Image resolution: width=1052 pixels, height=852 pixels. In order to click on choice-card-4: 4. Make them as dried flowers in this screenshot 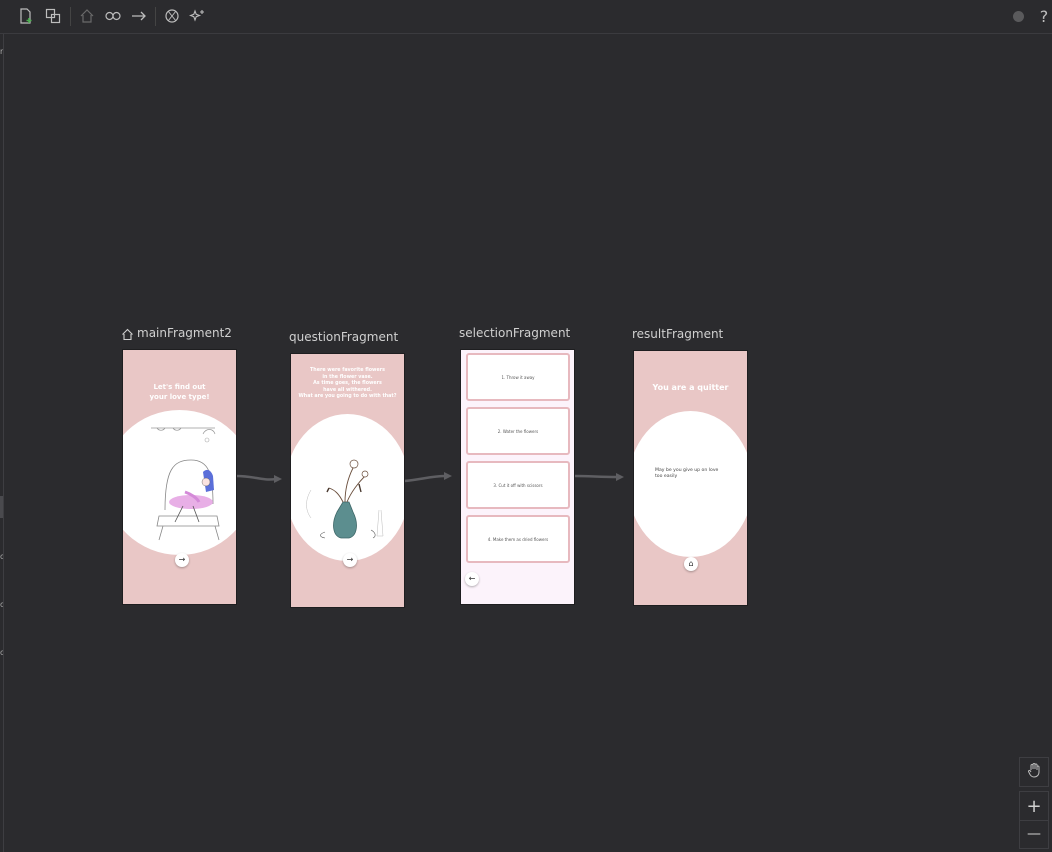, I will do `click(518, 539)`.